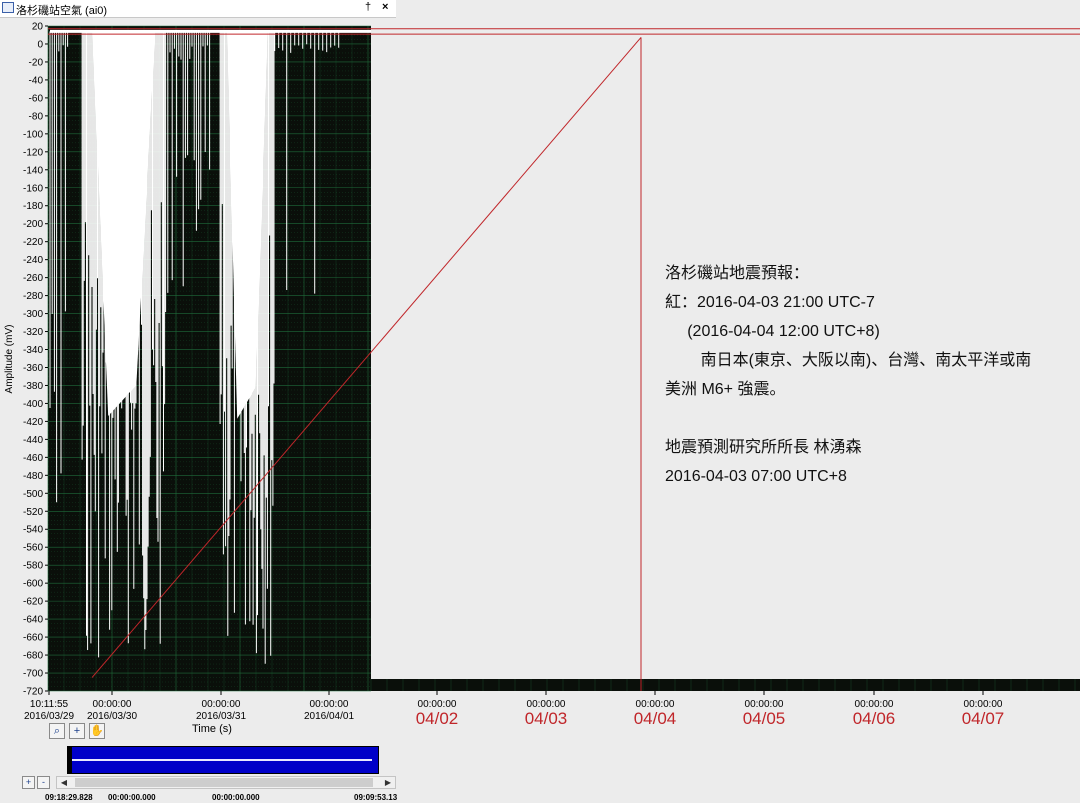  I want to click on overview-label-start: 09:18:29.828, so click(69, 797).